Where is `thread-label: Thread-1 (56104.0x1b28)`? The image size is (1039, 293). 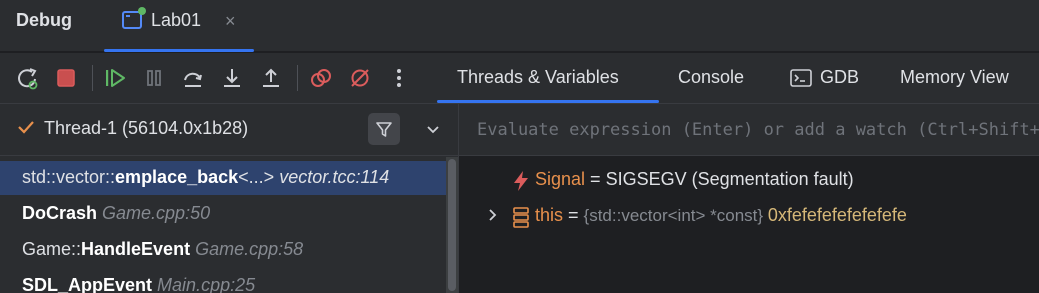 thread-label: Thread-1 (56104.0x1b28) is located at coordinates (146, 128).